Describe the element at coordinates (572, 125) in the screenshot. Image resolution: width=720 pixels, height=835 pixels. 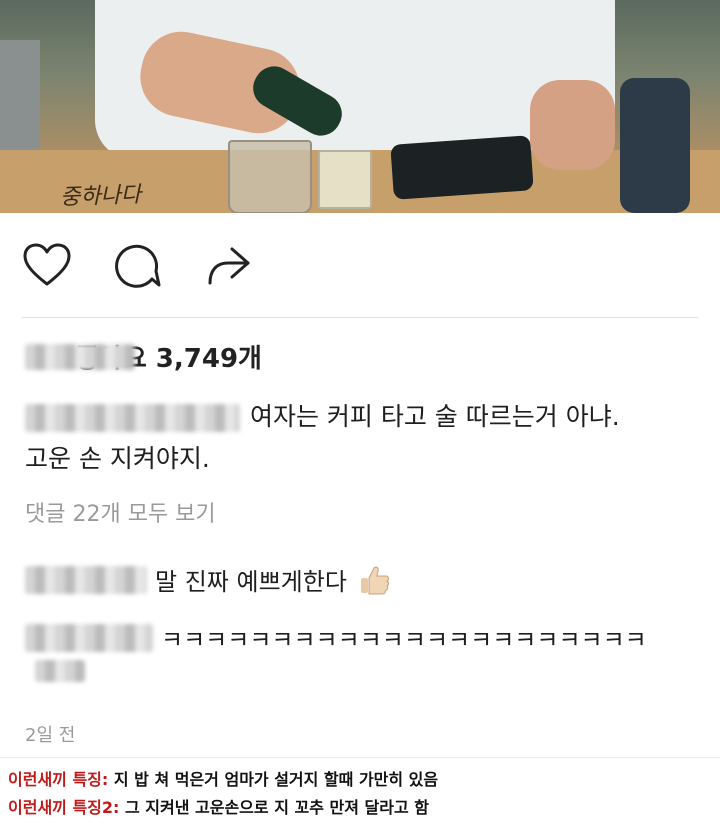
I see `right-hand-shape` at that location.